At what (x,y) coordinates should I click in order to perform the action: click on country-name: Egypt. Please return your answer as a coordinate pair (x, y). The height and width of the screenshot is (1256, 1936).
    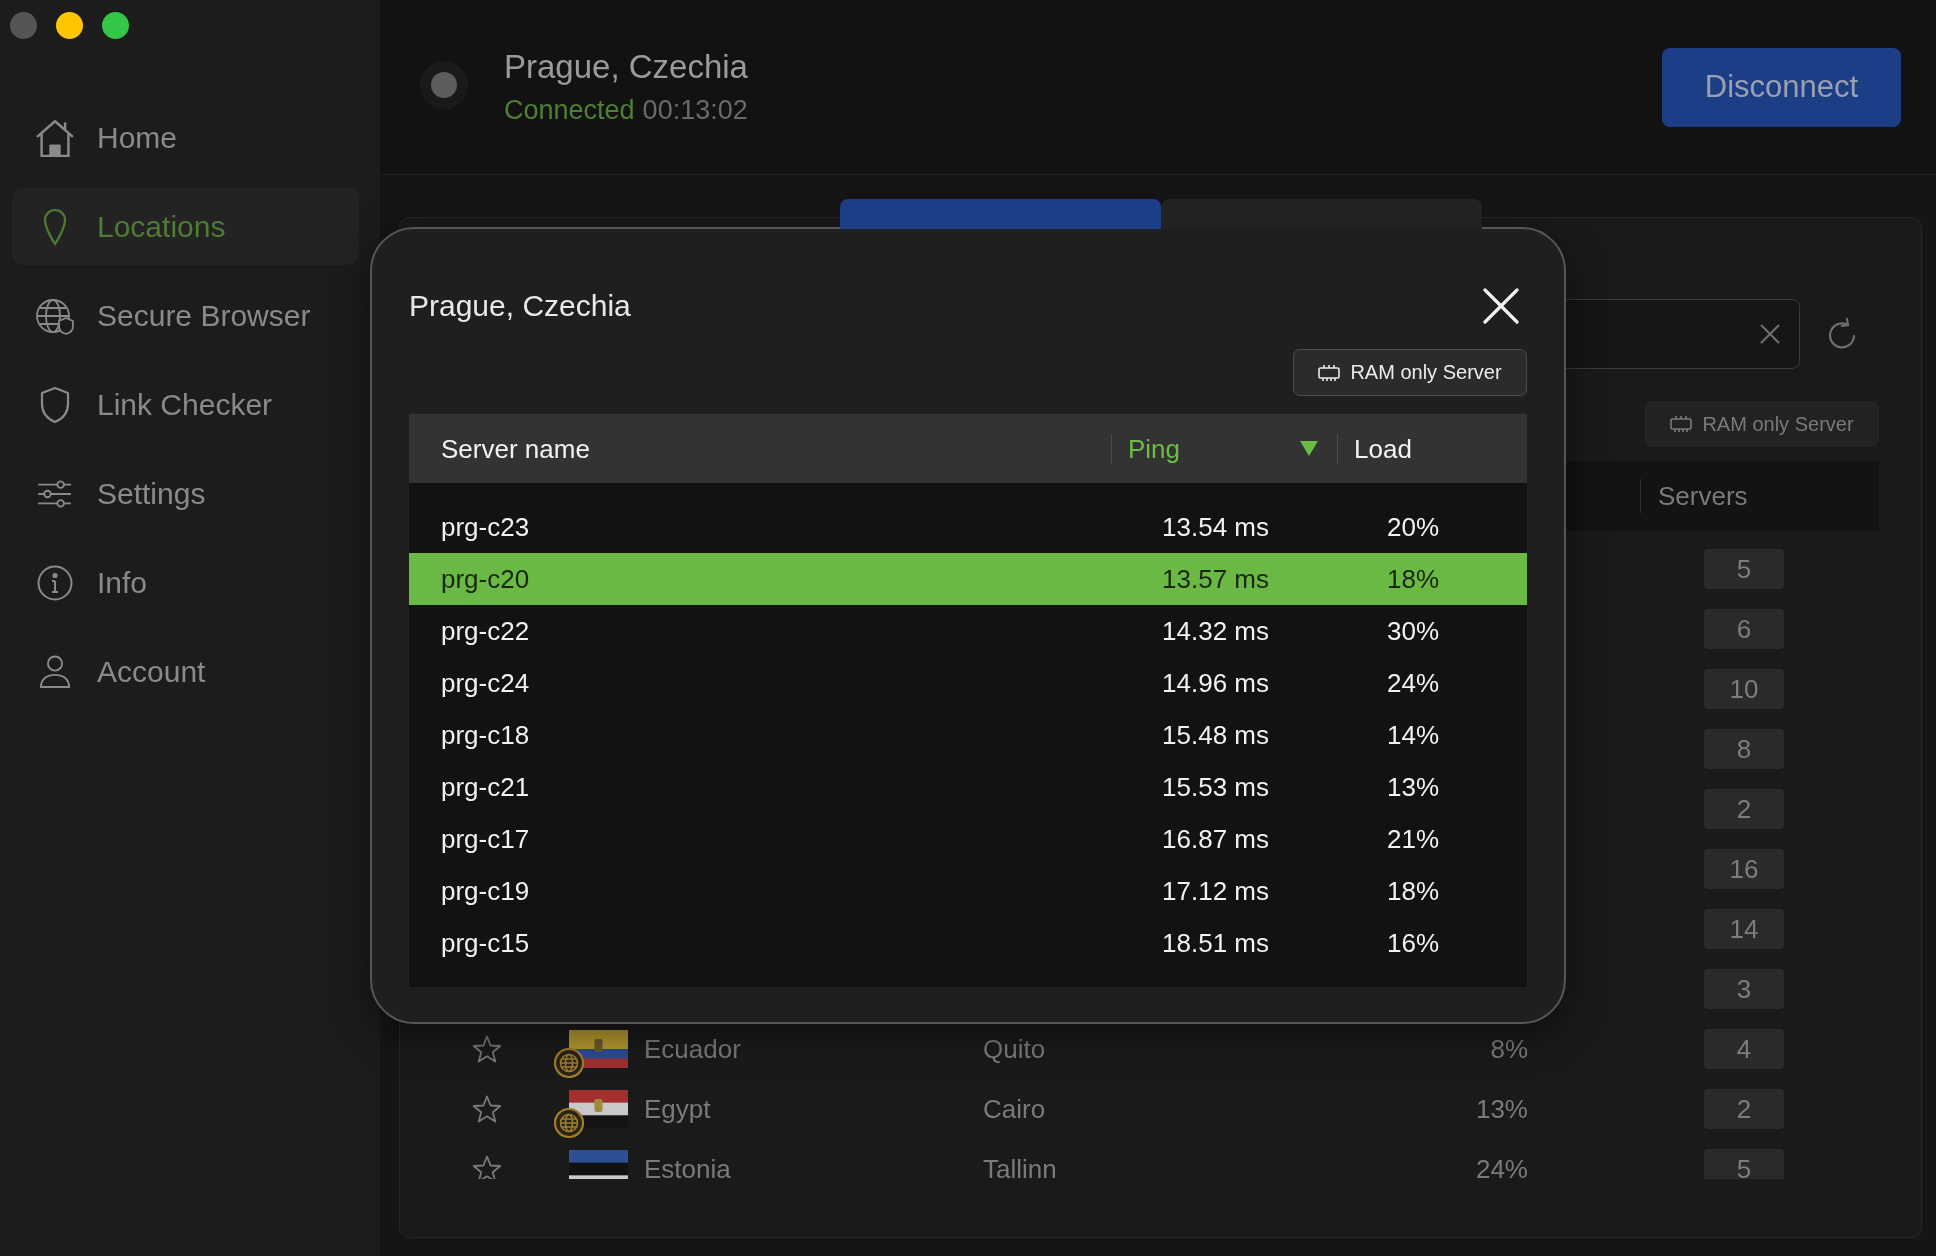
    Looking at the image, I should click on (677, 1109).